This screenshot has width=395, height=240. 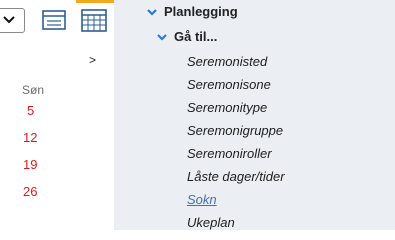 What do you see at coordinates (95, 1) in the screenshot?
I see `active-view-indicator` at bounding box center [95, 1].